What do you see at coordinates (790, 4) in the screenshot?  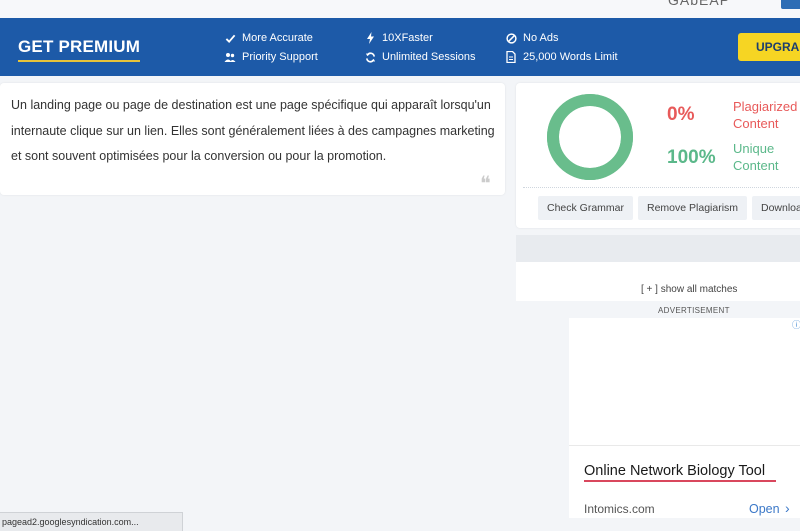 I see `cut-off-header-button` at bounding box center [790, 4].